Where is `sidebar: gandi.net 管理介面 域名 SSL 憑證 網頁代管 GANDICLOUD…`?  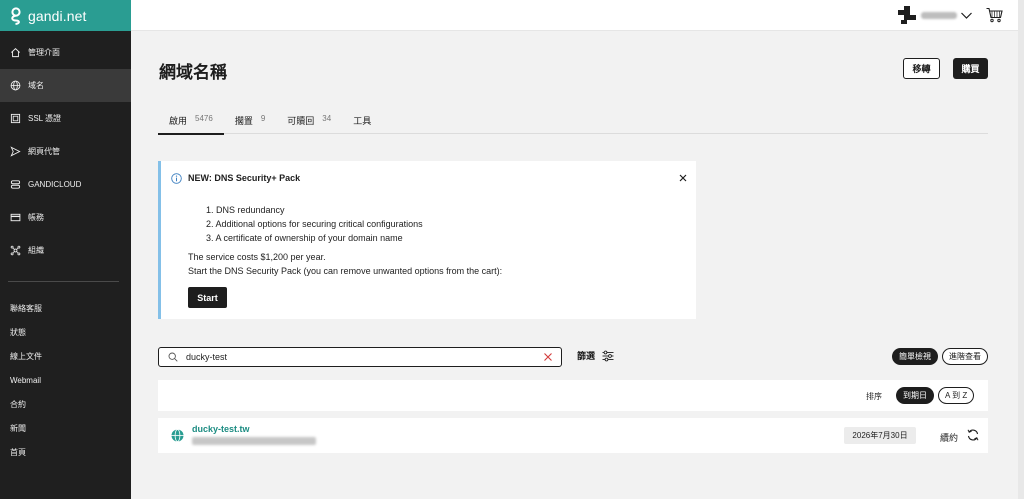 sidebar: gandi.net 管理介面 域名 SSL 憑證 網頁代管 GANDICLOUD… is located at coordinates (65, 249).